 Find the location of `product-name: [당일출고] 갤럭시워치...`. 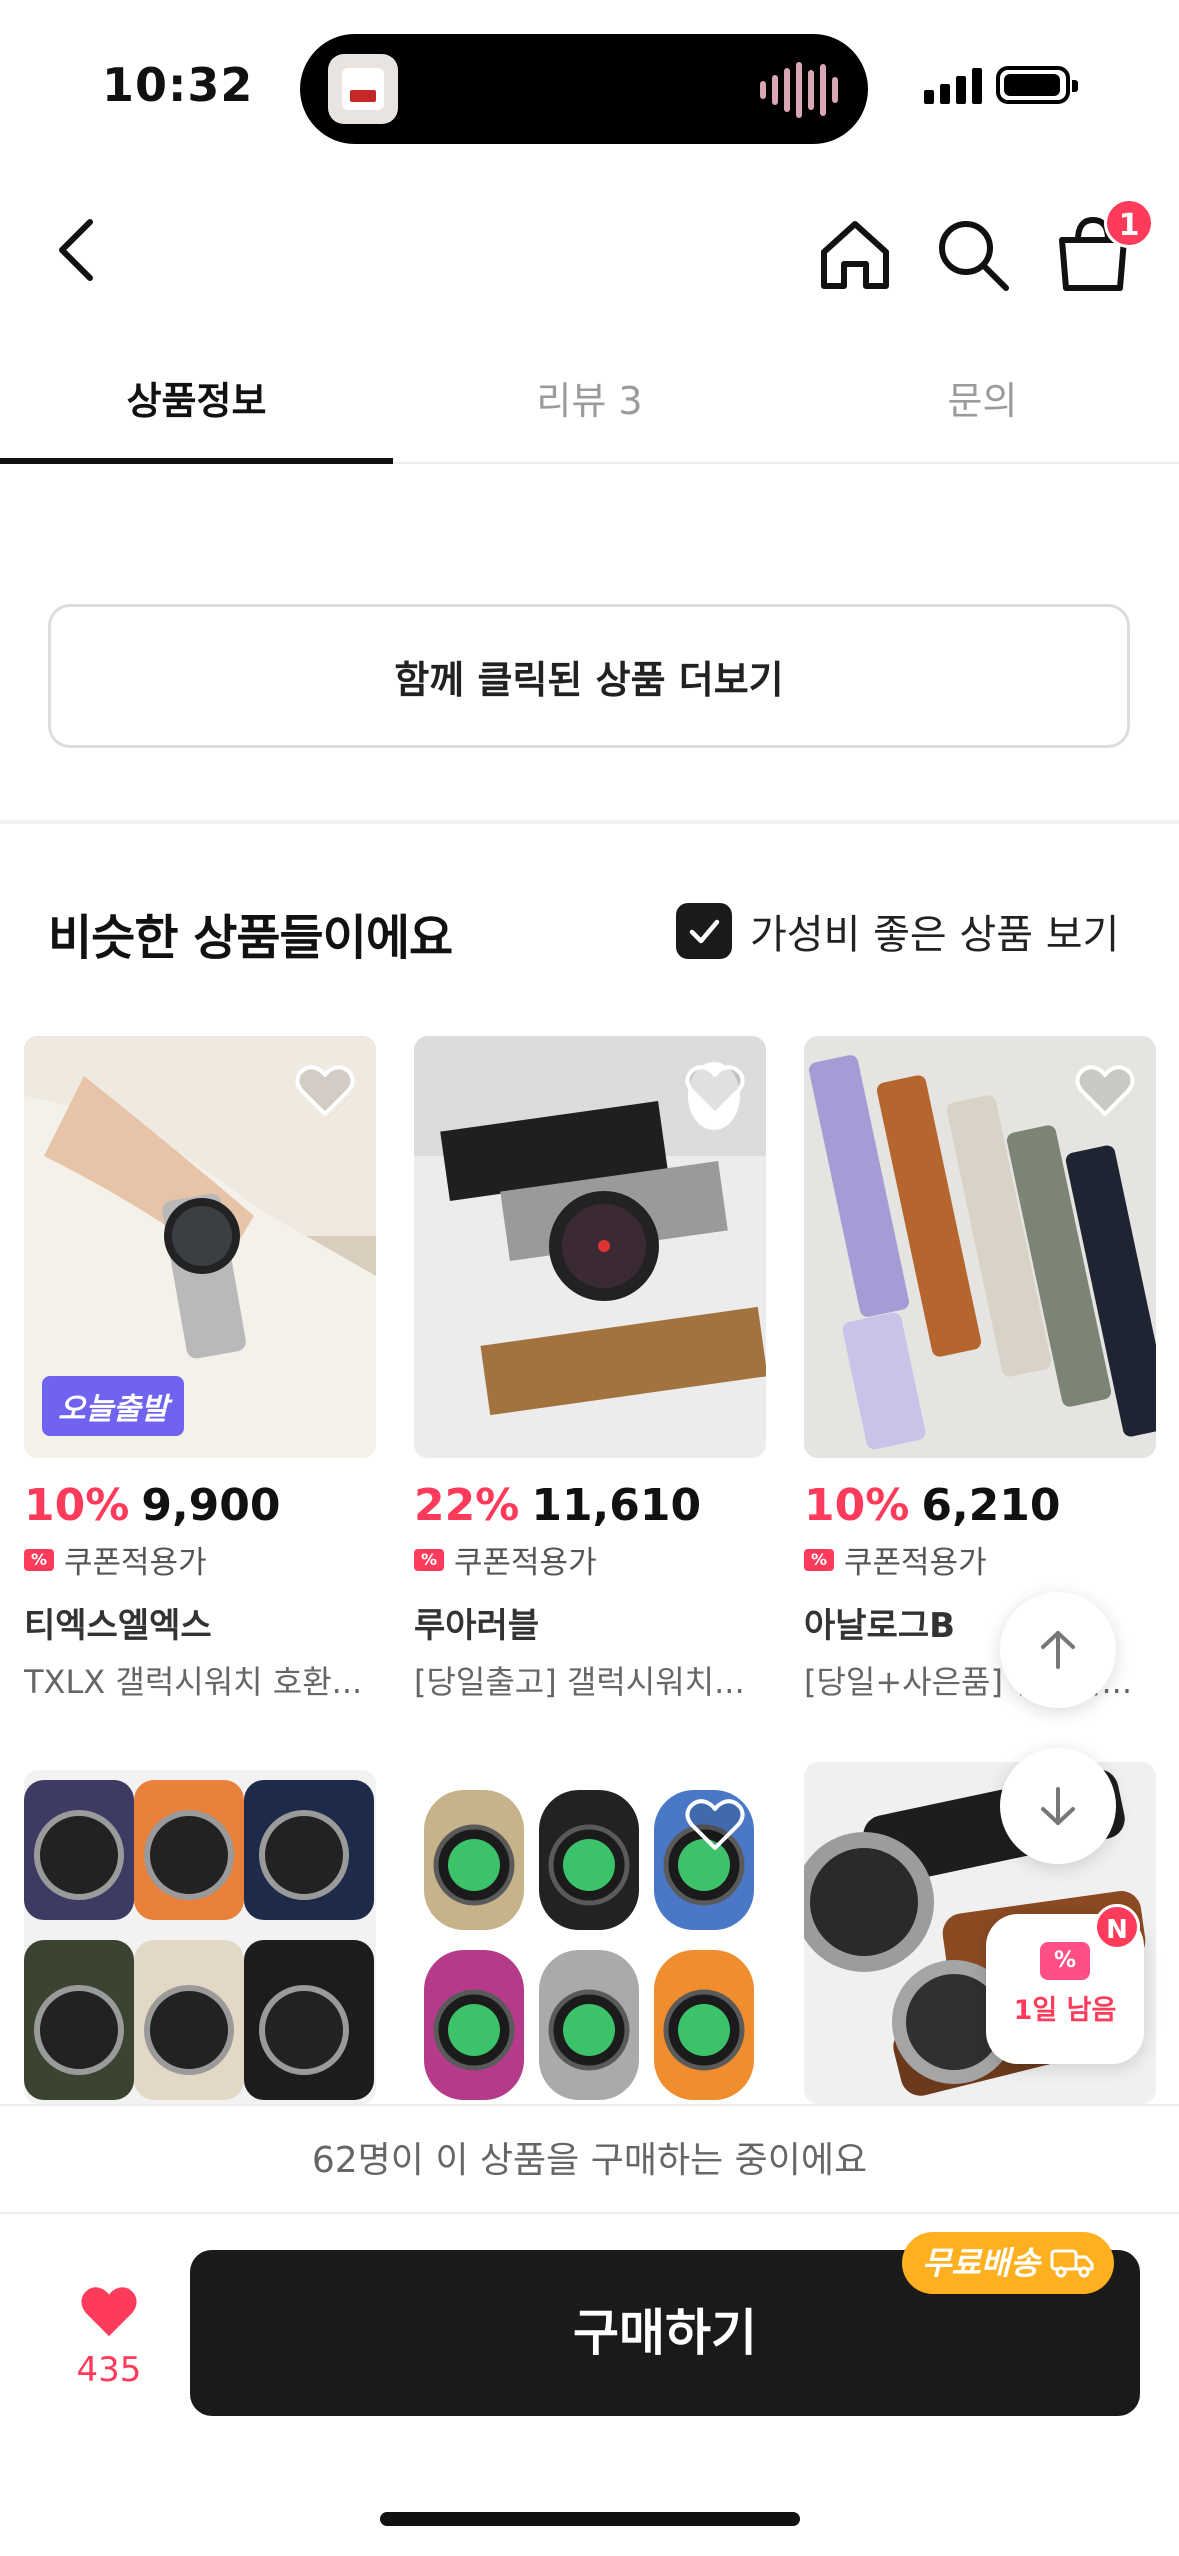

product-name: [당일출고] 갤럭시워치... is located at coordinates (579, 1682).